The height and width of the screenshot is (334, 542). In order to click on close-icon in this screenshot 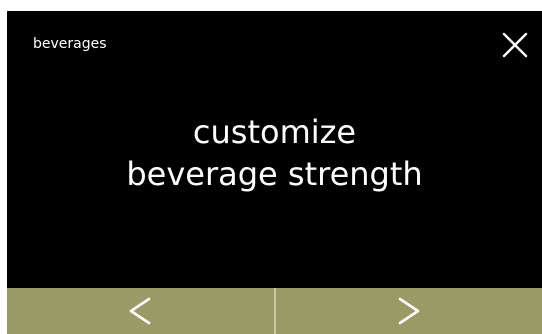, I will do `click(515, 45)`.